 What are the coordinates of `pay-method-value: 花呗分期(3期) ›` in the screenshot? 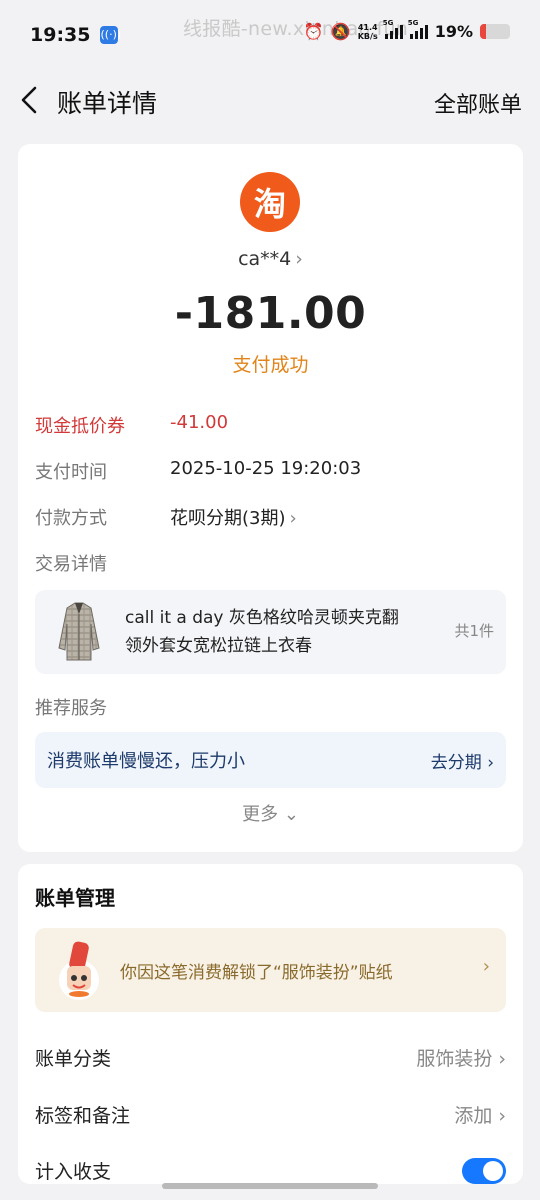 It's located at (233, 518).